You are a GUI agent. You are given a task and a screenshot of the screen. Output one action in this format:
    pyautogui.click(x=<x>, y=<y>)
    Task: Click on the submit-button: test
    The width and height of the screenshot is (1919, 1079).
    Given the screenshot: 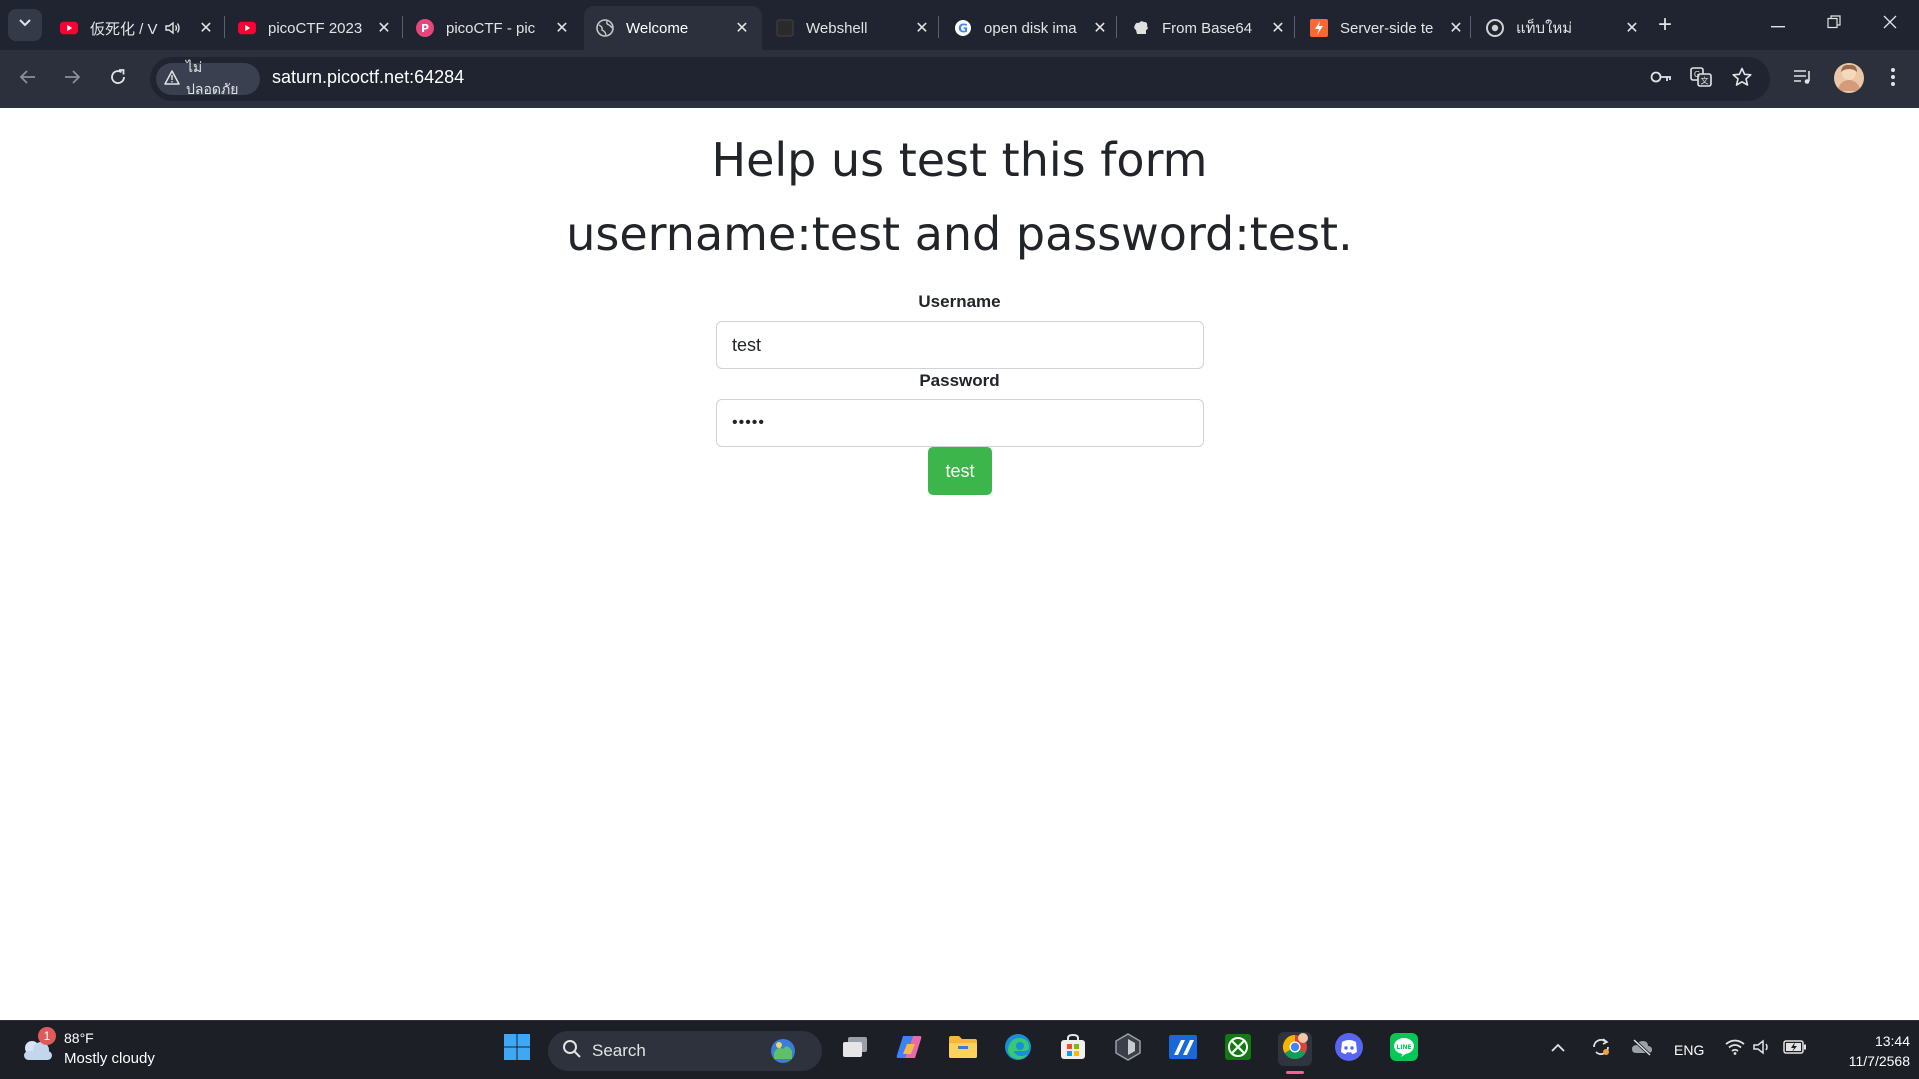 What is the action you would take?
    pyautogui.click(x=960, y=471)
    